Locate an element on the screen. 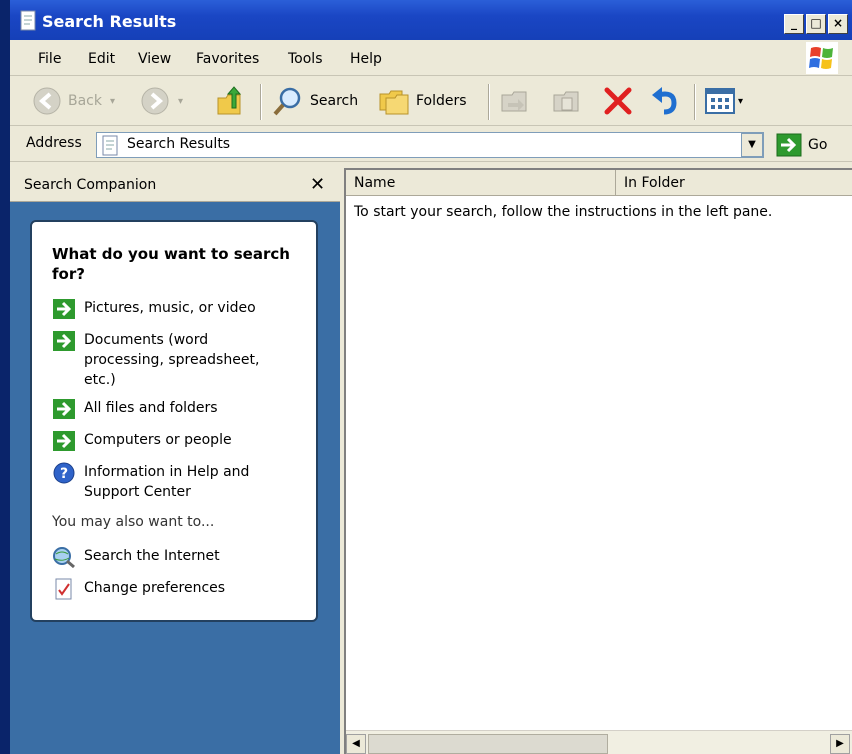  delete-icon is located at coordinates (618, 101).